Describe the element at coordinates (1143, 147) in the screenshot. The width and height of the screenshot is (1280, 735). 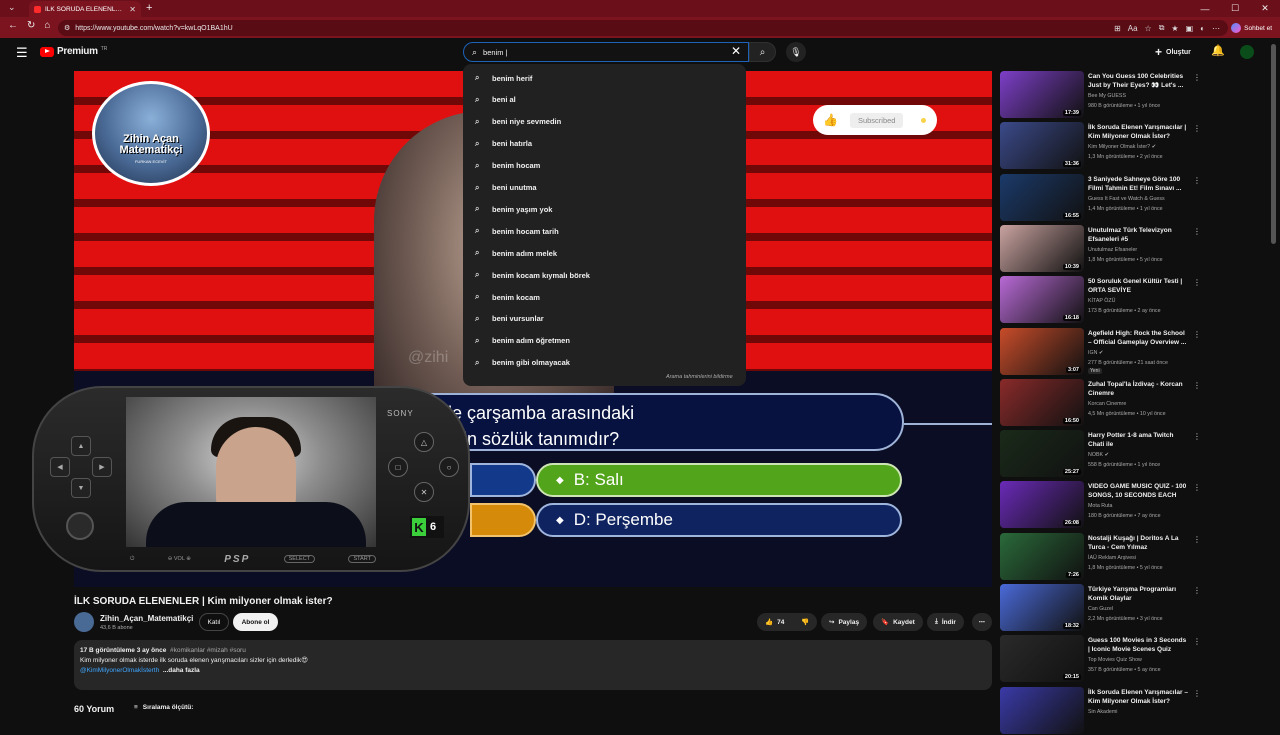
I see `recommendation-channel: Kim Milyoner Olmak İster? ✔` at that location.